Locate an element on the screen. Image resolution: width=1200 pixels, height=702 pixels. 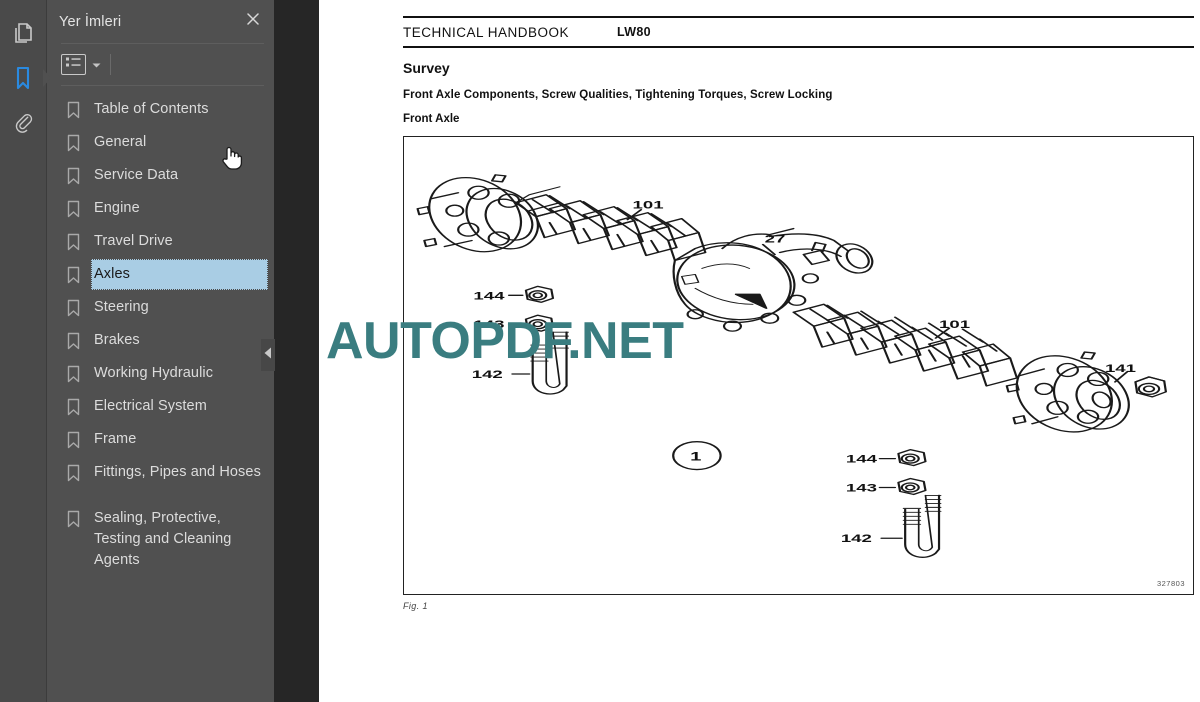
bookmark-item-label: Frame is located at coordinates (115, 439).